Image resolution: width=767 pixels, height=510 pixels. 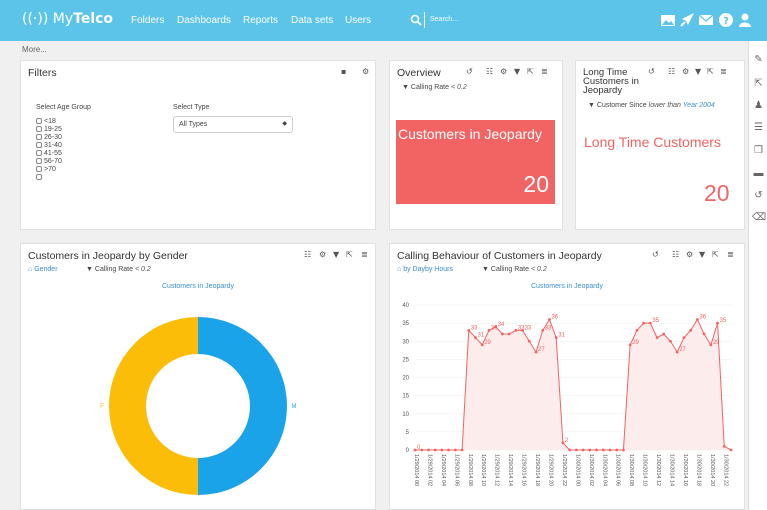 I want to click on long-time-filter-label: Customer Since, so click(x=621, y=105).